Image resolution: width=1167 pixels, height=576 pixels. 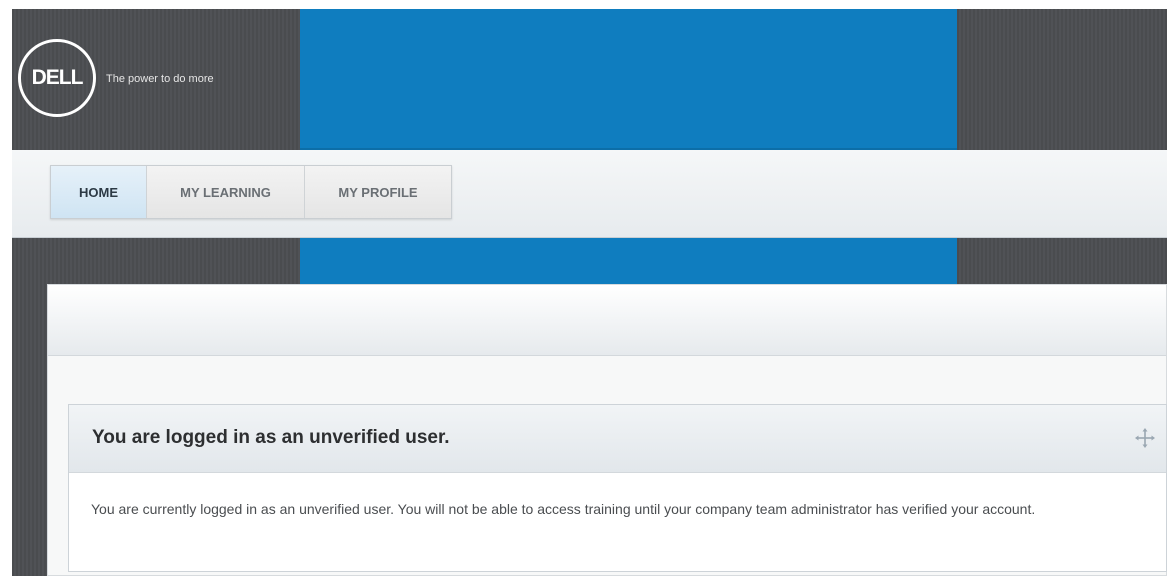 I want to click on header-banner, so click(x=628, y=79).